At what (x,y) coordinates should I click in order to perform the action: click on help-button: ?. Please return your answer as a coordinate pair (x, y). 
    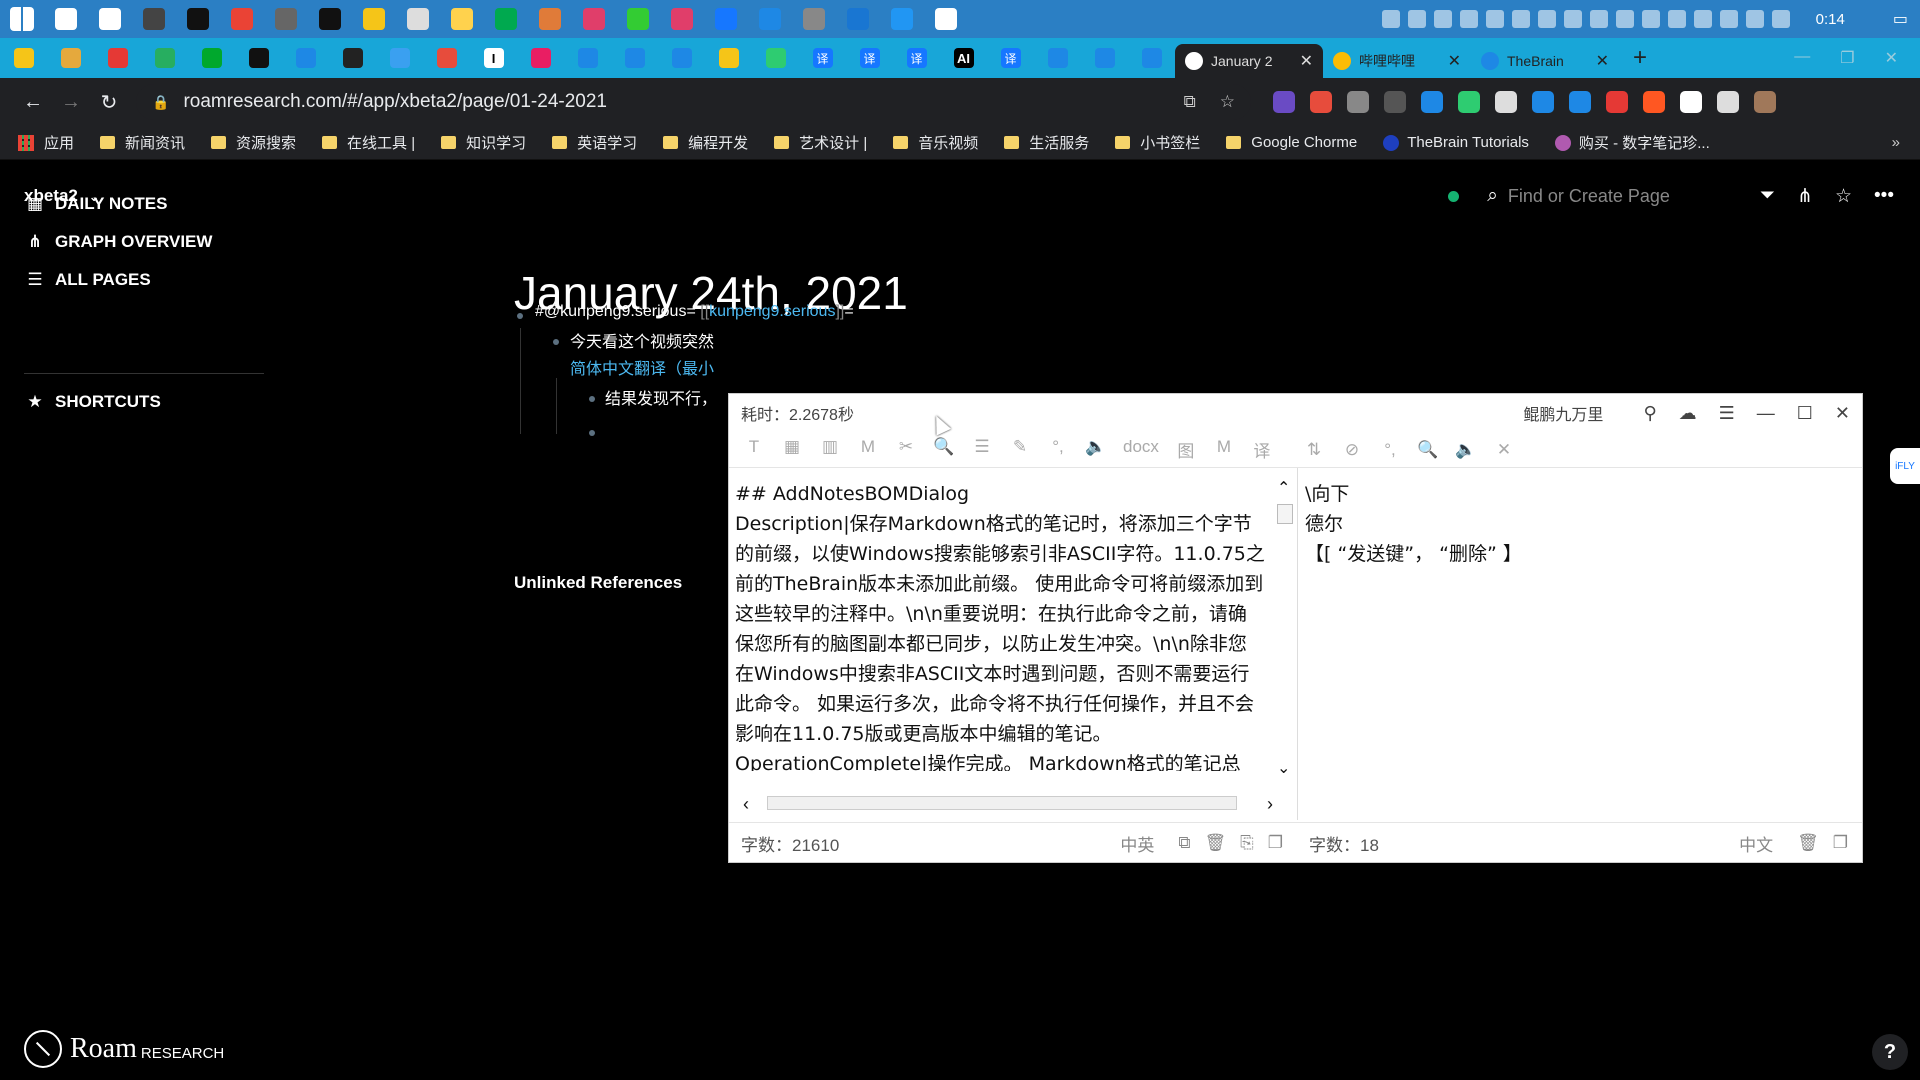
    Looking at the image, I should click on (1890, 1052).